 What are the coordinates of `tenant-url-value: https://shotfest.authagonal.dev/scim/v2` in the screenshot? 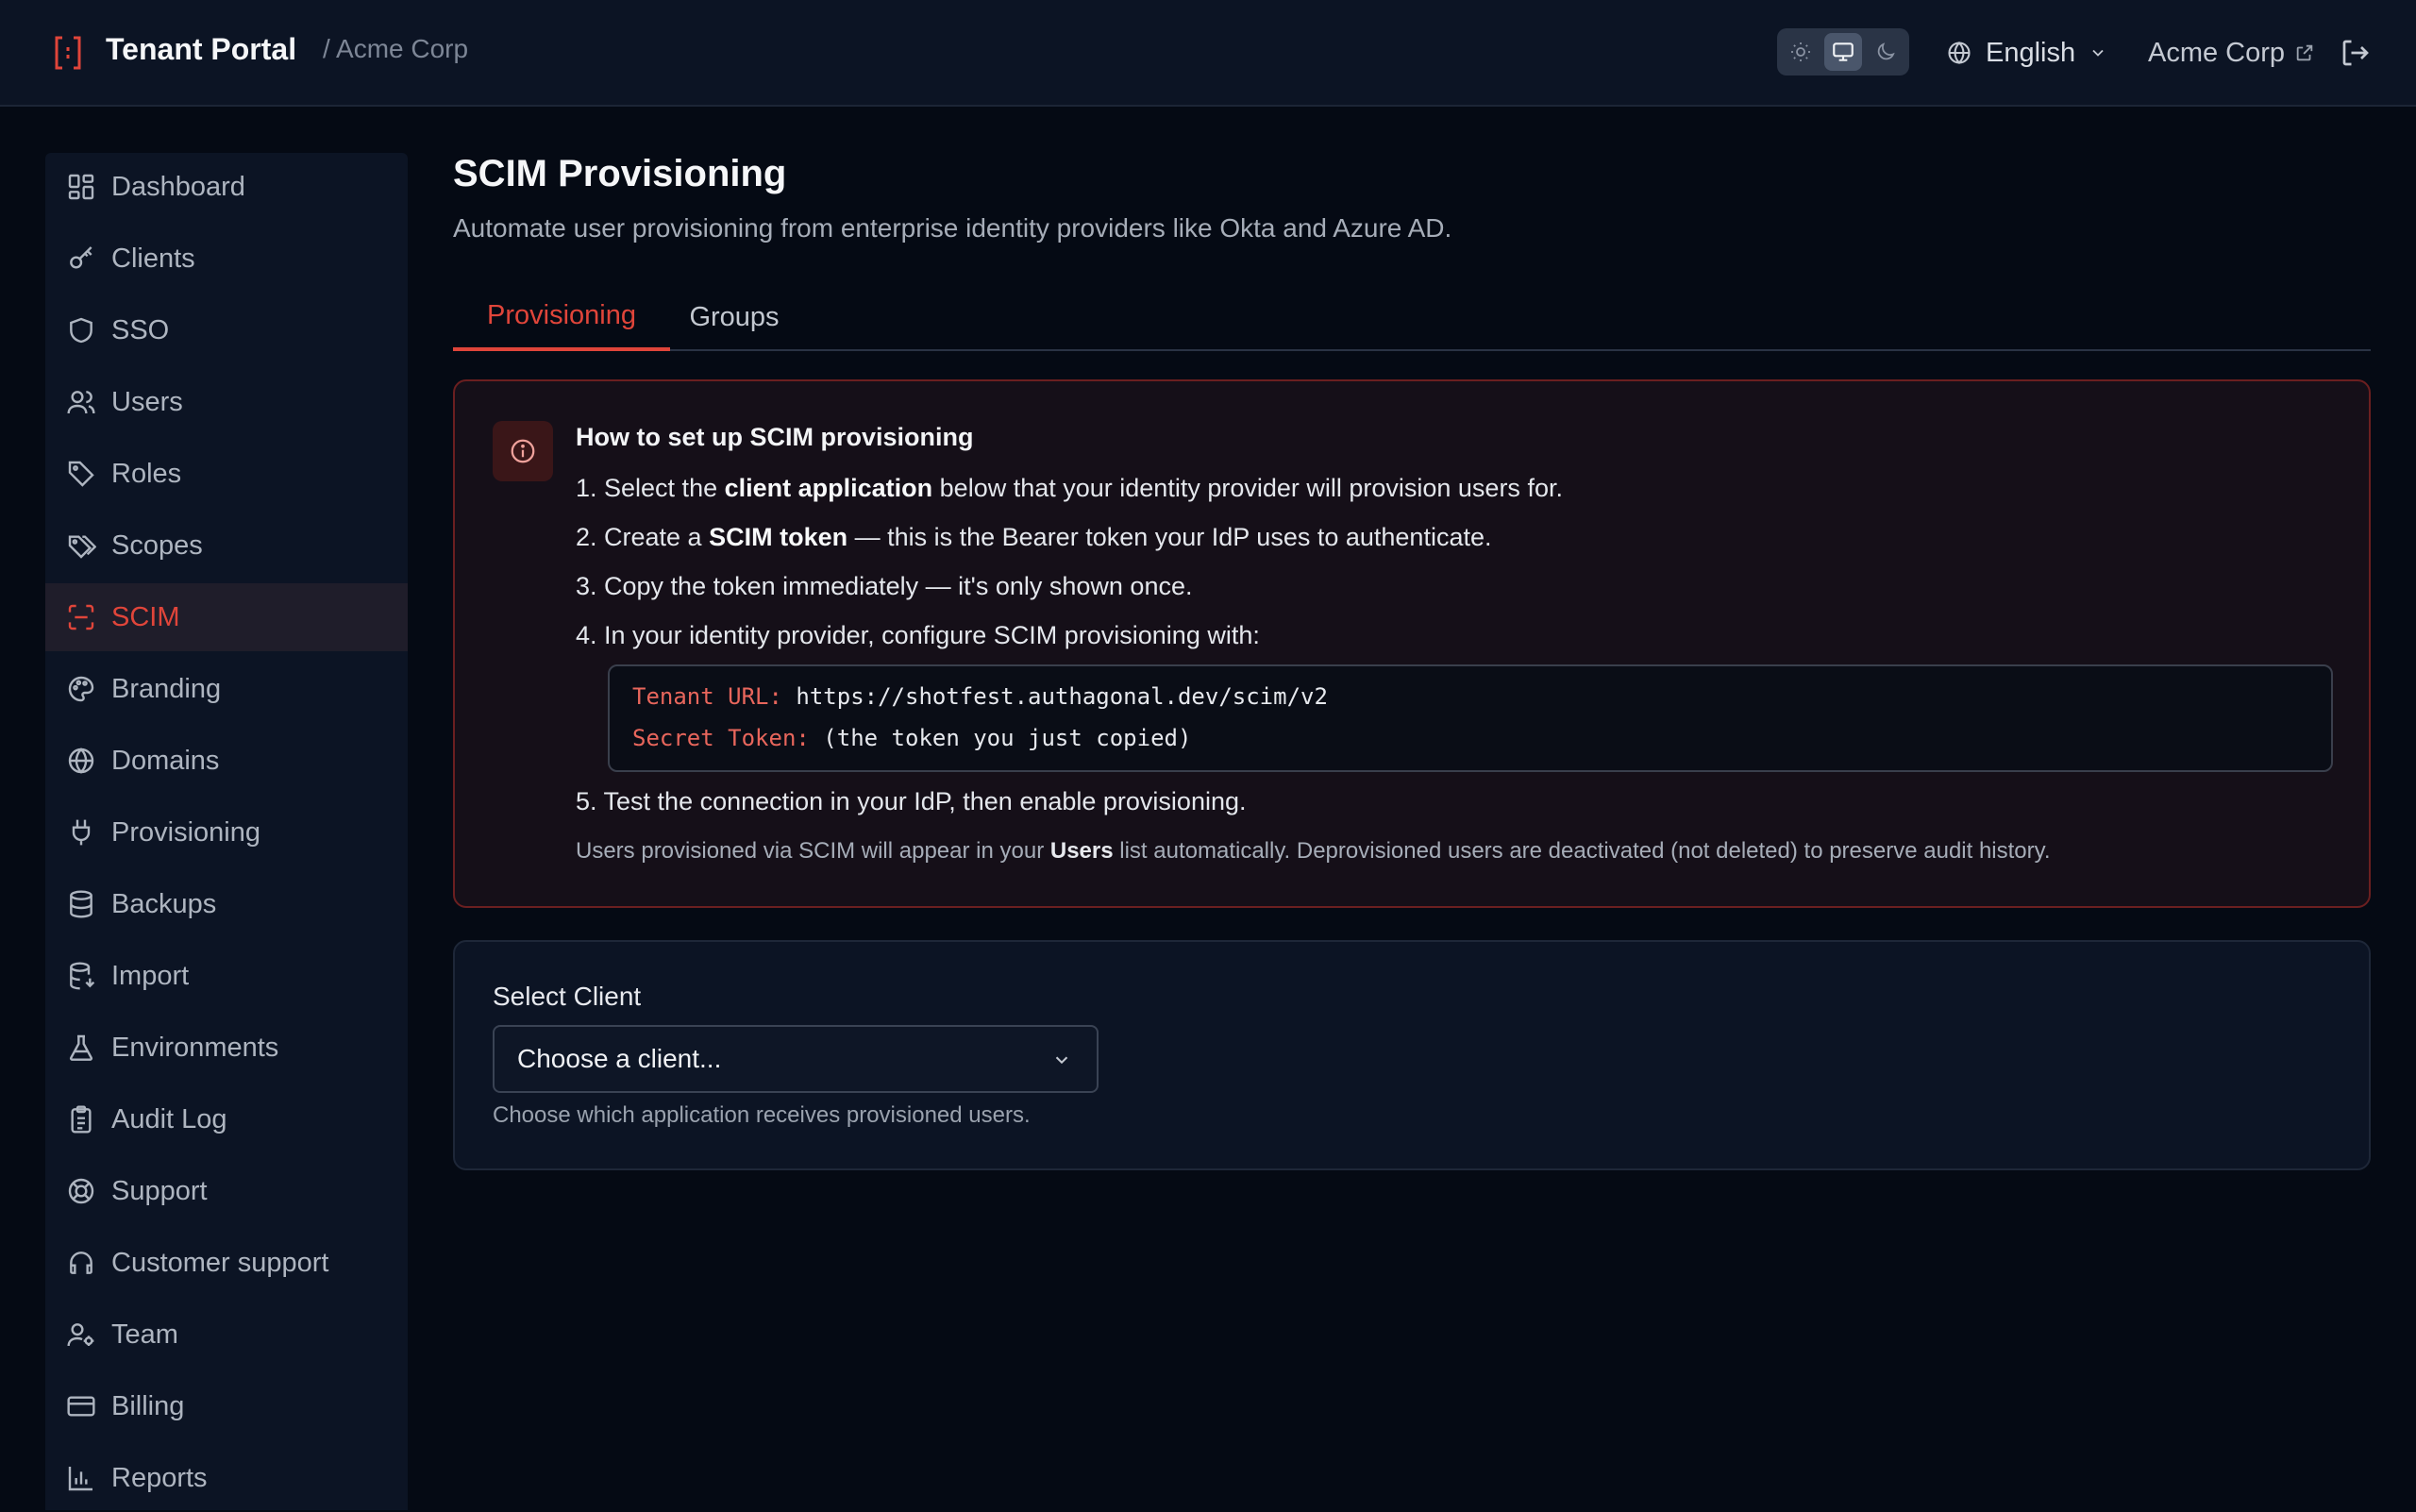 It's located at (1054, 696).